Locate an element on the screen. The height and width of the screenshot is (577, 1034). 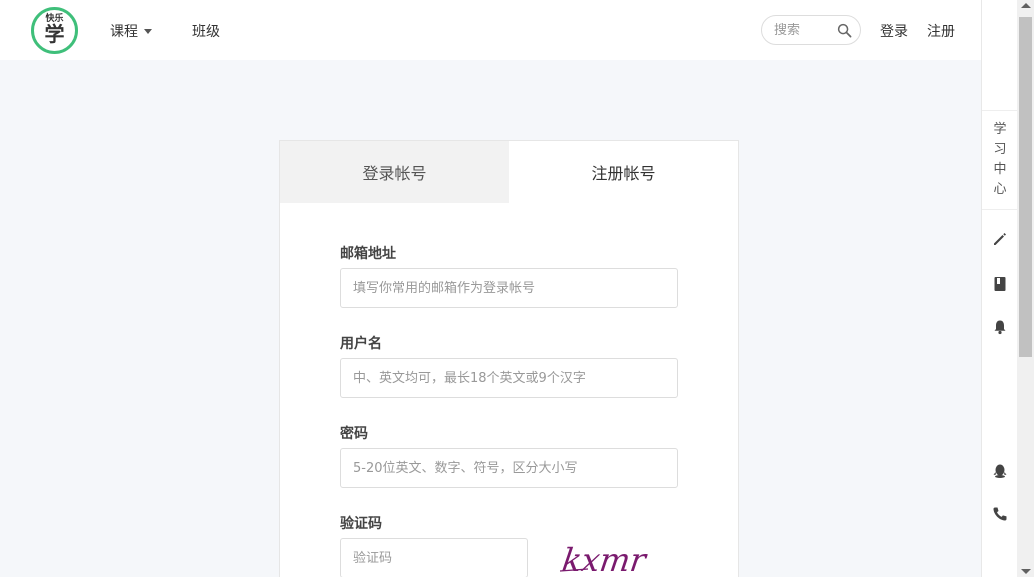
scroll-down-arrow-icon is located at coordinates (1026, 571).